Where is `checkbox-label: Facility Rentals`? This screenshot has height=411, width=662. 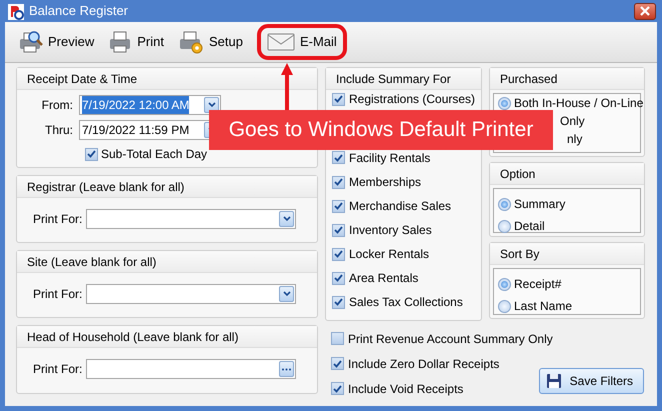 checkbox-label: Facility Rentals is located at coordinates (389, 158).